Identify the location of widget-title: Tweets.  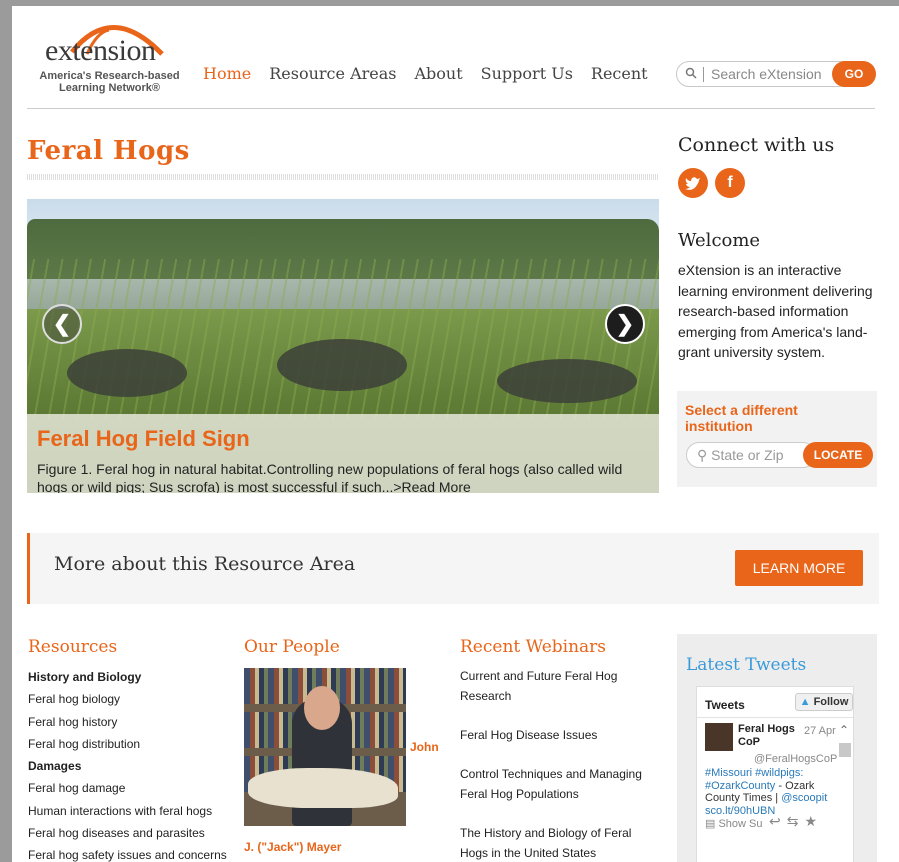
(725, 705).